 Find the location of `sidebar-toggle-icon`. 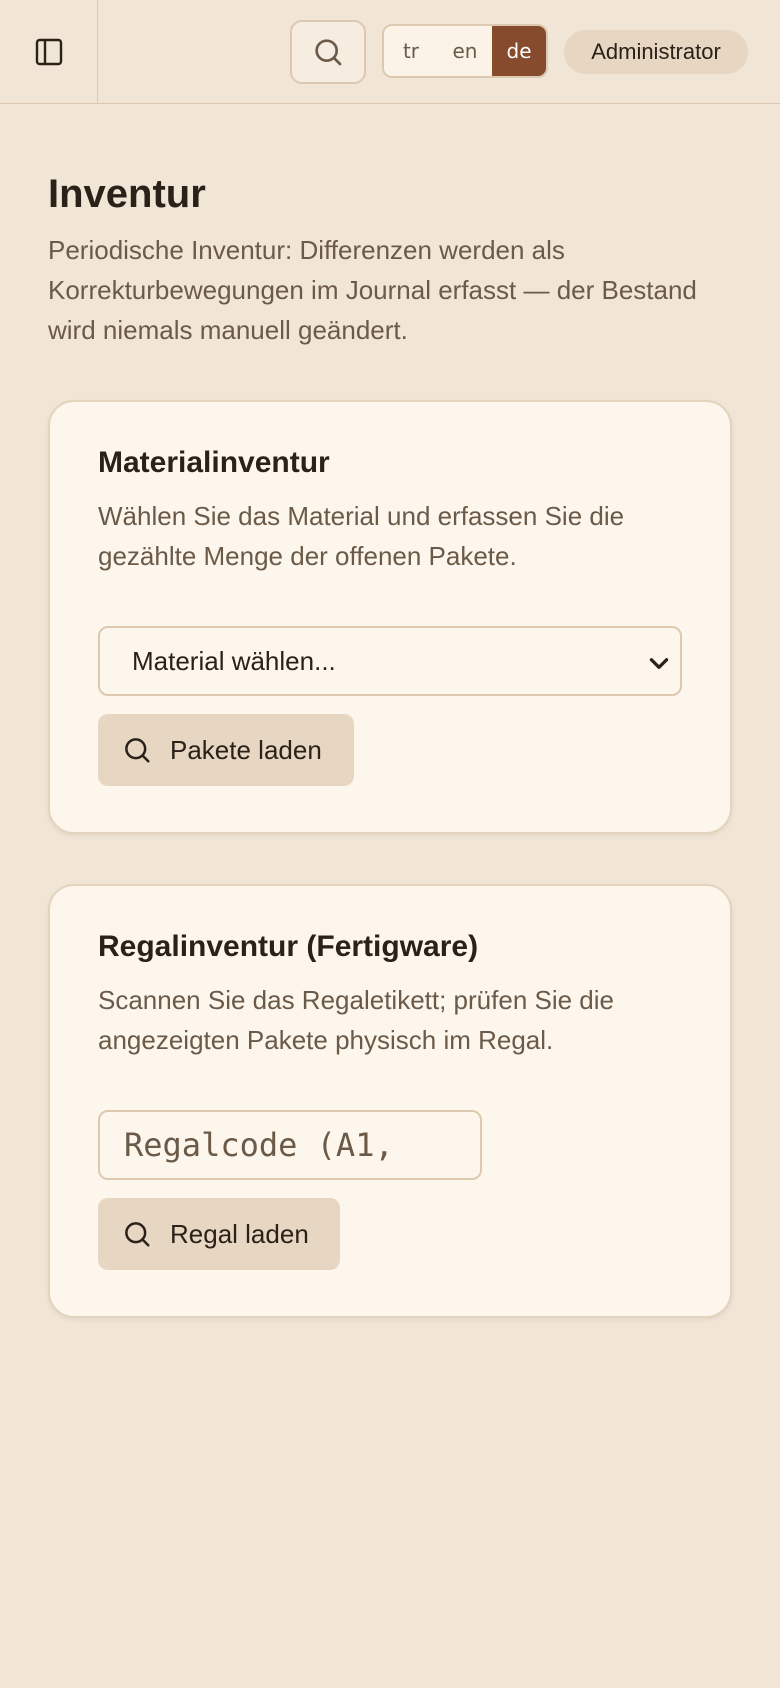

sidebar-toggle-icon is located at coordinates (48, 51).